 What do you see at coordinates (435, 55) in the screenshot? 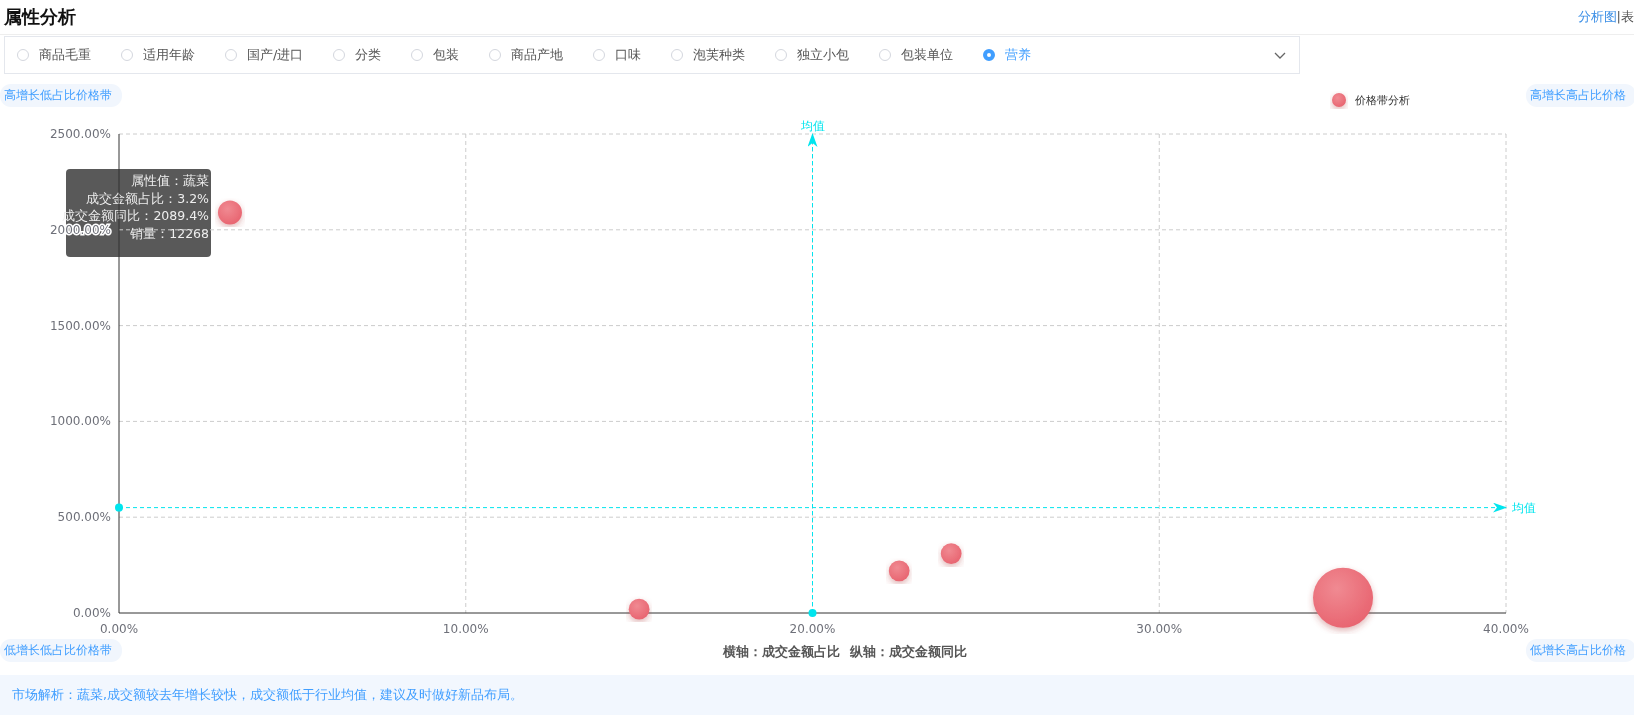
I see `attribute-radio: 包装` at bounding box center [435, 55].